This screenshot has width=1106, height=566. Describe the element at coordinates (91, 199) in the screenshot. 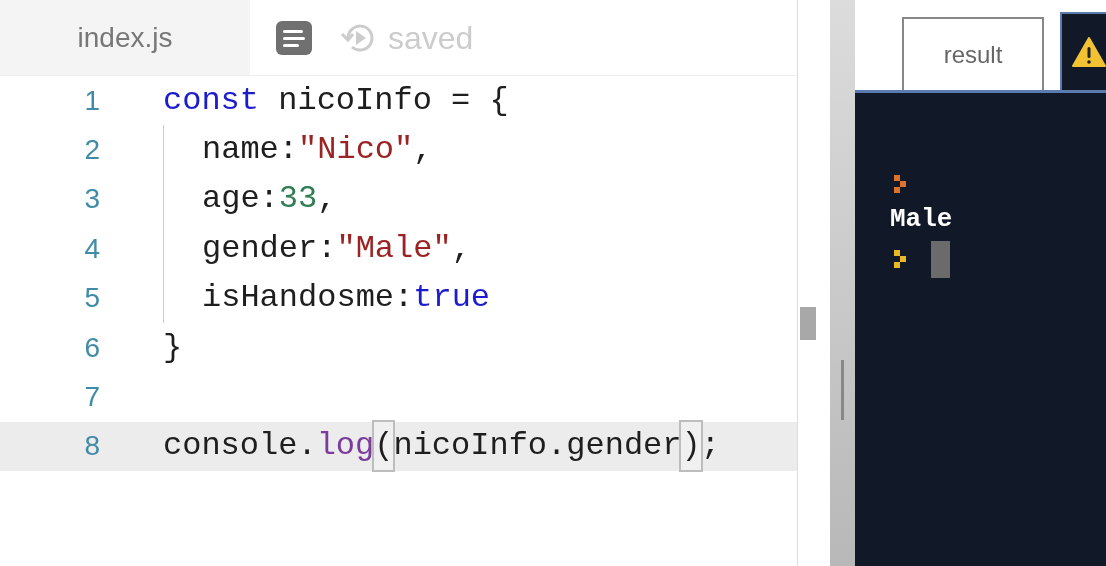

I see `line-number: 3` at that location.